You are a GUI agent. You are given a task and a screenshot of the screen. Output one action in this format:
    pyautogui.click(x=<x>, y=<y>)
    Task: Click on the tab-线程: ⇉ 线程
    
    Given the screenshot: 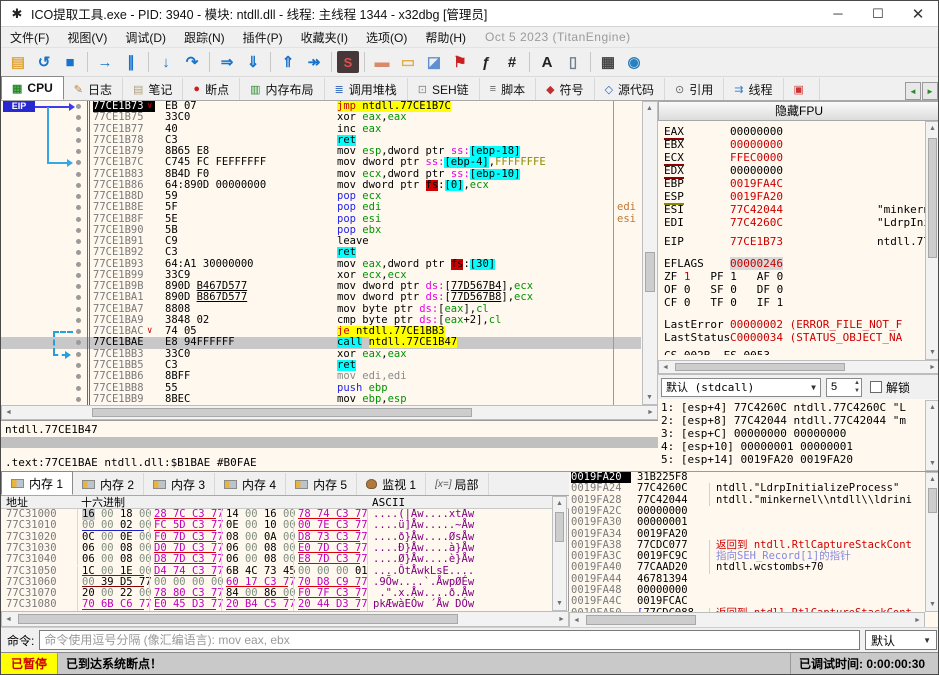 What is the action you would take?
    pyautogui.click(x=754, y=89)
    